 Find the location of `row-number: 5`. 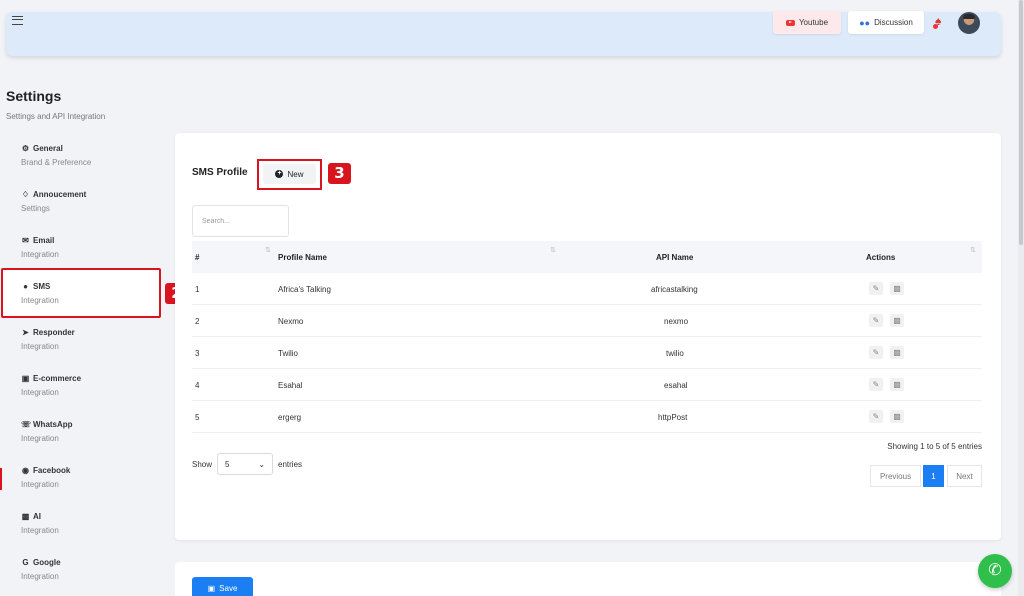

row-number: 5 is located at coordinates (197, 417).